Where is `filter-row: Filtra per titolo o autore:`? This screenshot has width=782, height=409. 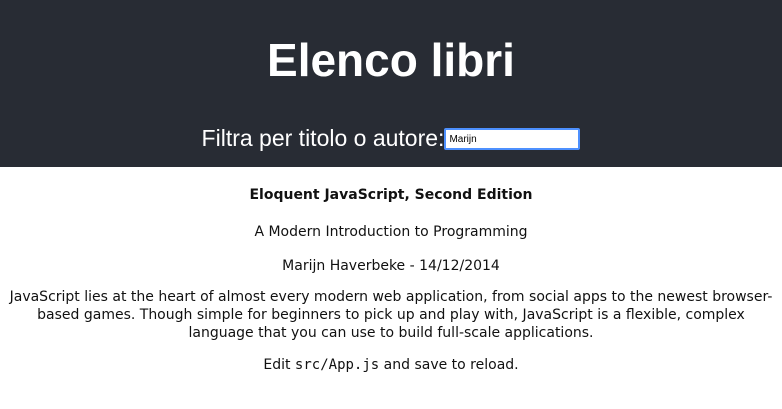 filter-row: Filtra per titolo o autore: is located at coordinates (391, 138).